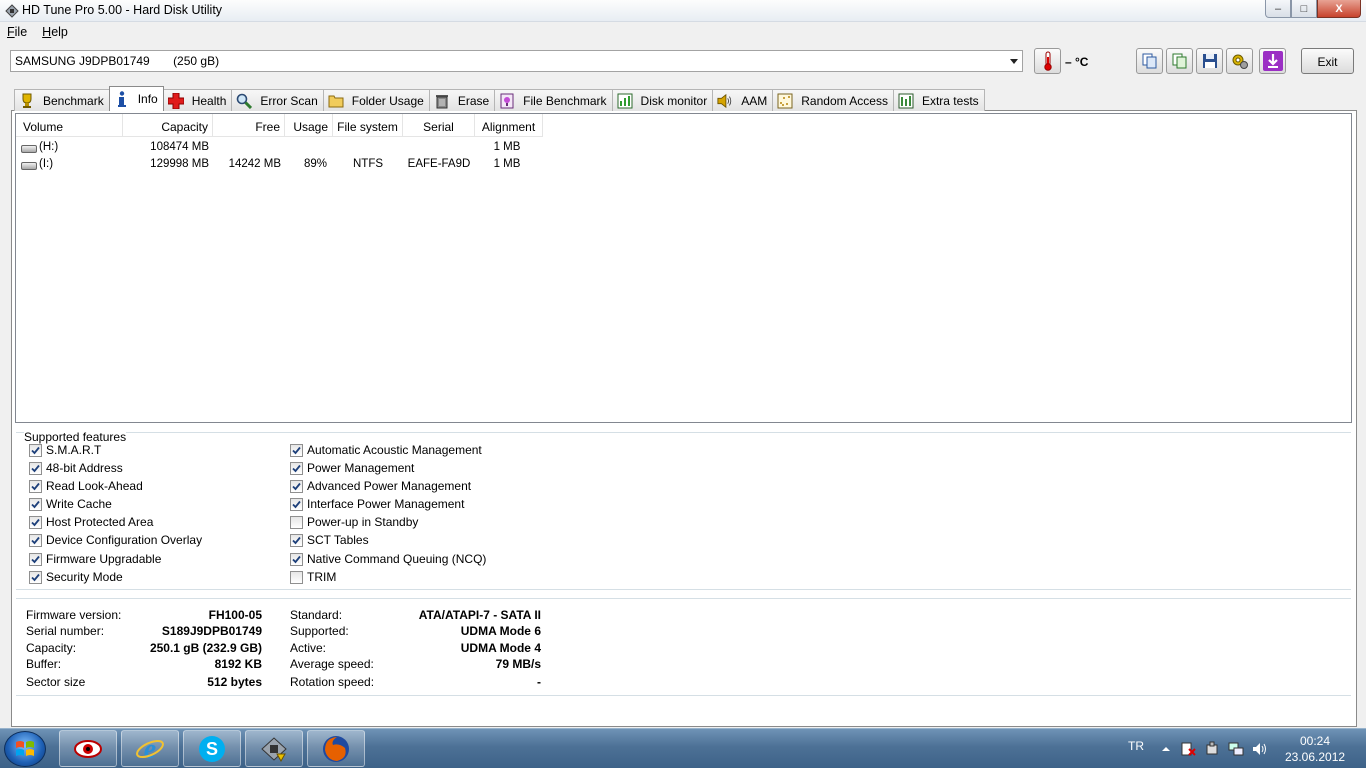 This screenshot has height=768, width=1366. I want to click on maximize-button: □, so click(1304, 9).